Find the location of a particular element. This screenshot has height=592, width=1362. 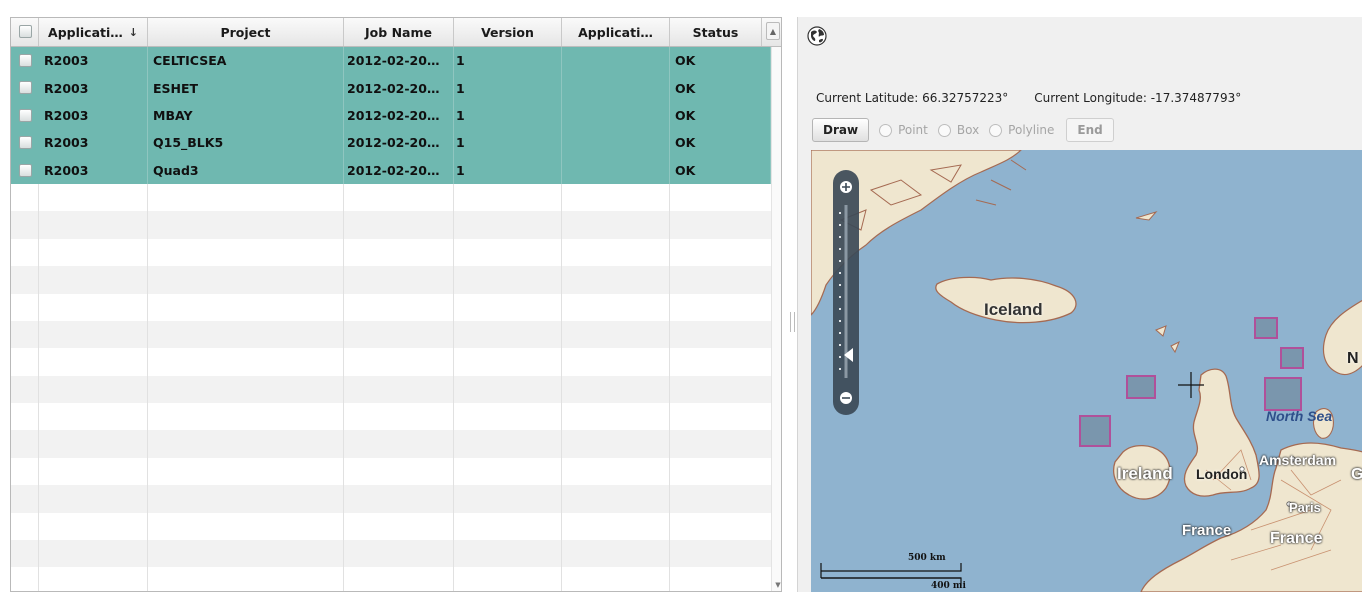

end-button: End is located at coordinates (1090, 130).